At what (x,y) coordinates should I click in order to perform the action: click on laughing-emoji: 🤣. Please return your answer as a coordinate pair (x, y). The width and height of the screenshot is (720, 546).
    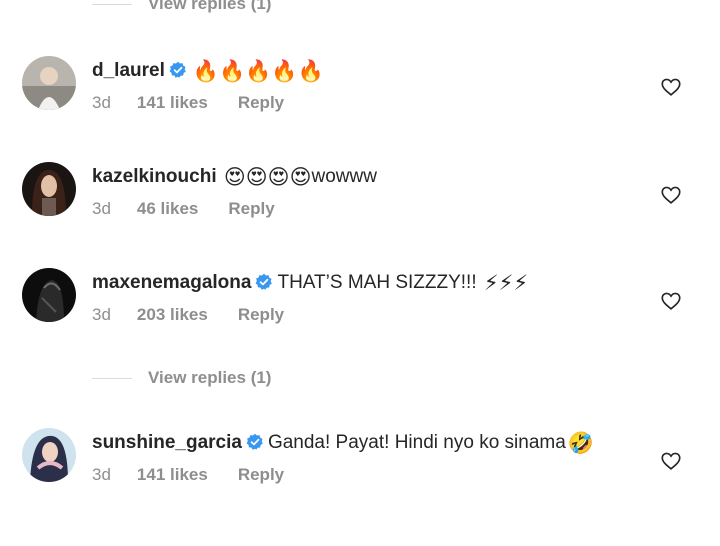
    Looking at the image, I should click on (580, 443).